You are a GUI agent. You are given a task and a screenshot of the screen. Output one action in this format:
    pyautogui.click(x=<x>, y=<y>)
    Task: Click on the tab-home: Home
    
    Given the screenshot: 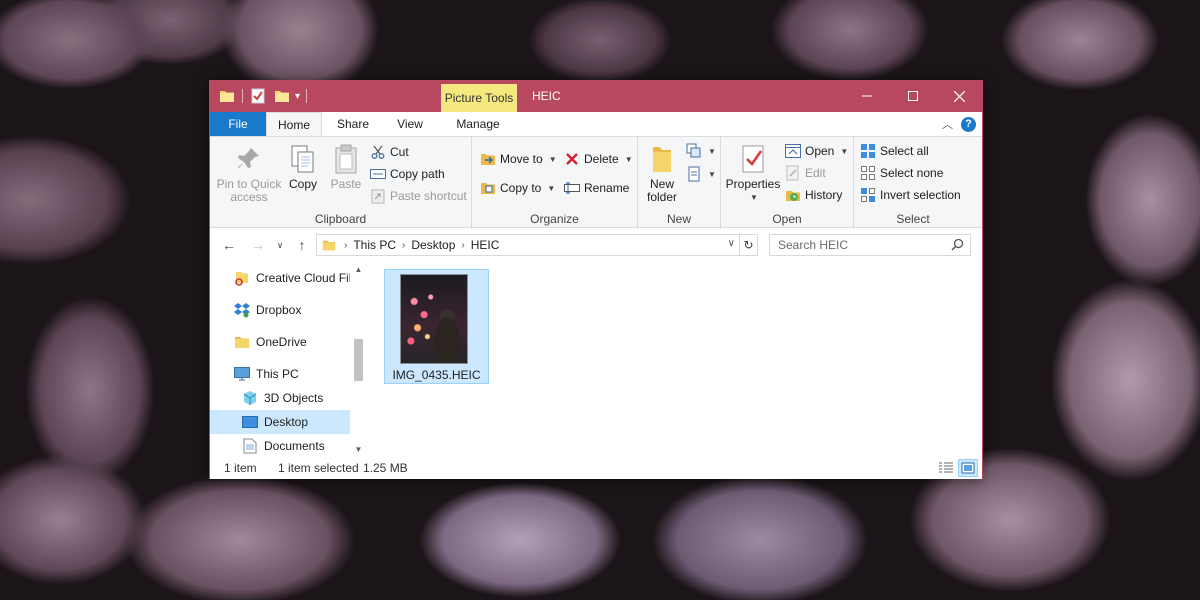 What is the action you would take?
    pyautogui.click(x=294, y=124)
    